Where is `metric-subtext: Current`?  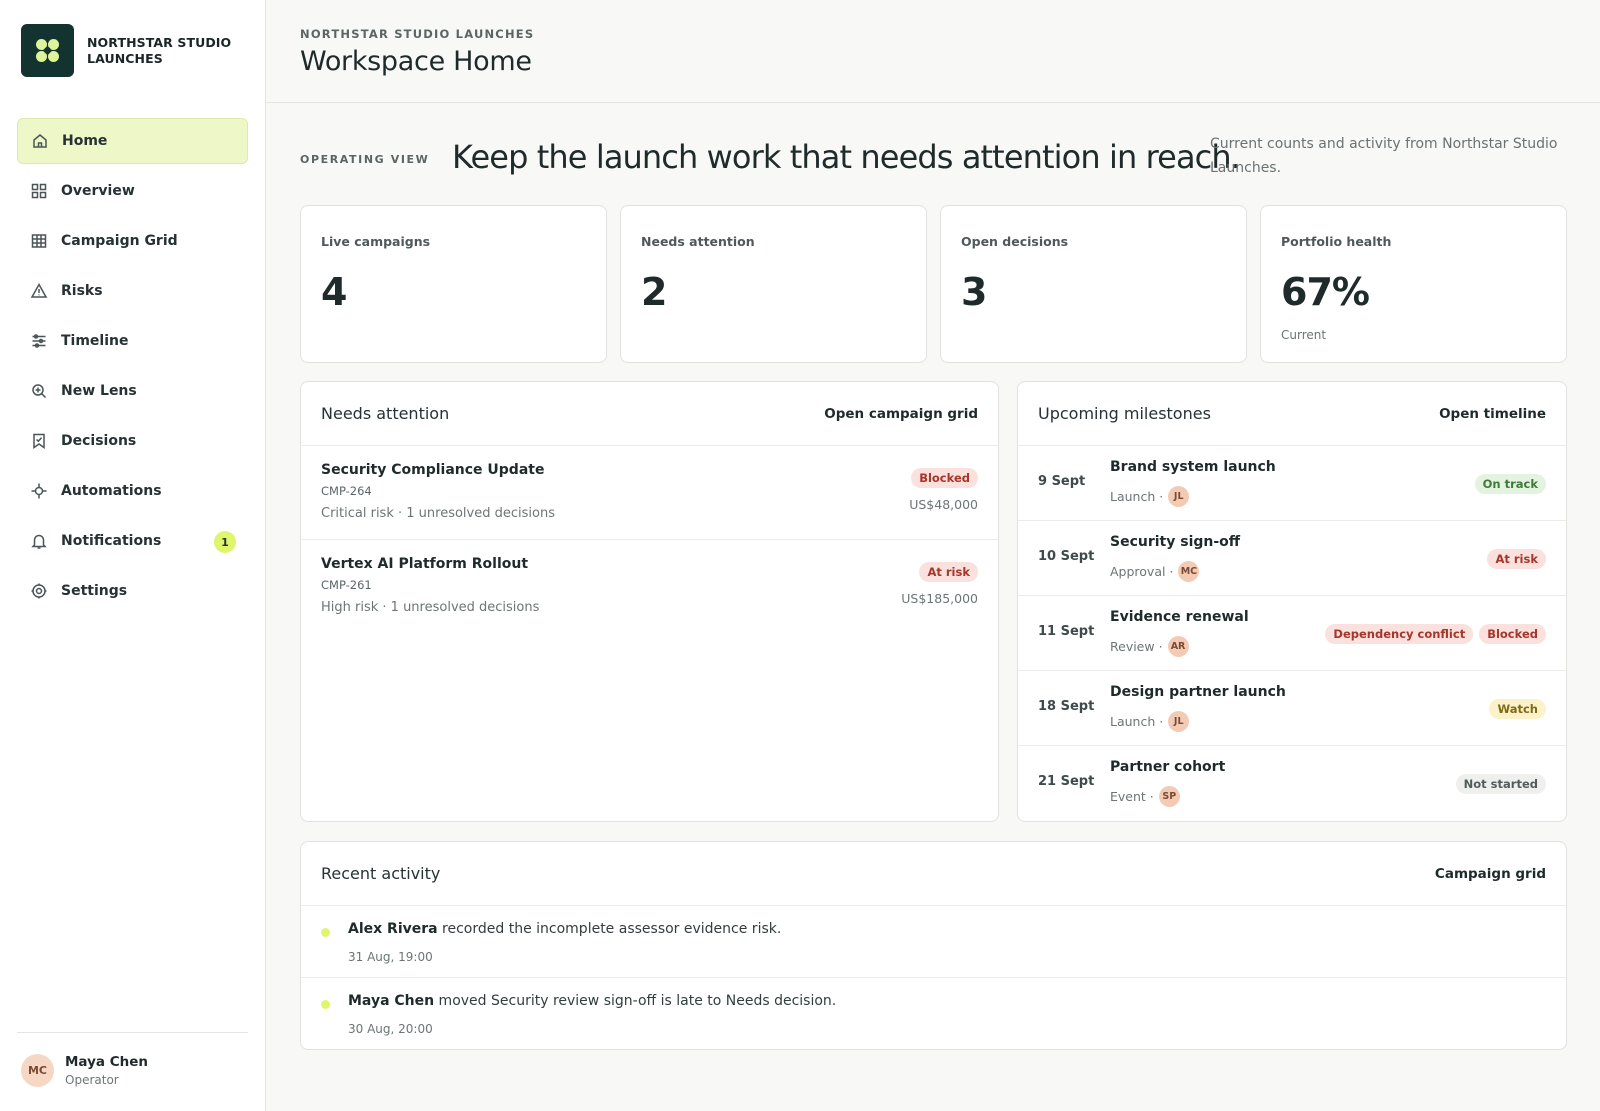 metric-subtext: Current is located at coordinates (1304, 335).